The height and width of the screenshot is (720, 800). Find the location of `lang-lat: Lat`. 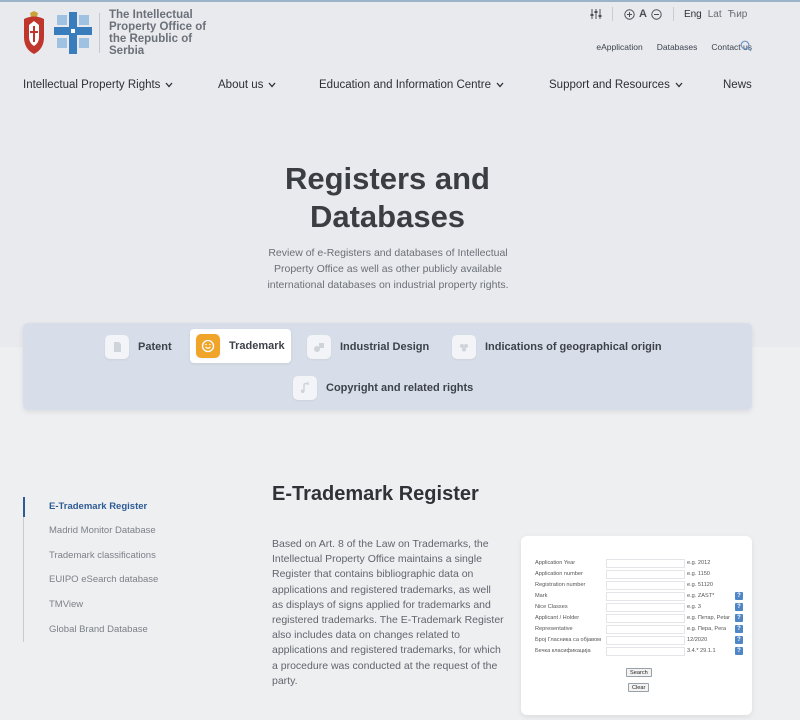

lang-lat: Lat is located at coordinates (715, 14).